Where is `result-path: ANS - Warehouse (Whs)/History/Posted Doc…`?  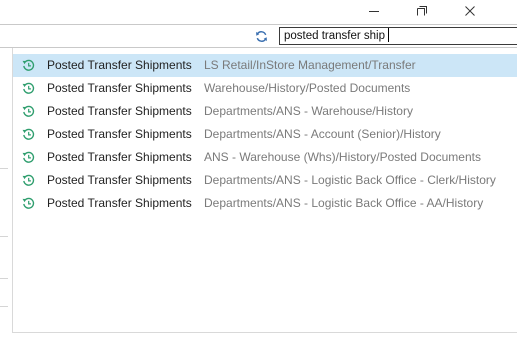
result-path: ANS - Warehouse (Whs)/History/Posted Doc… is located at coordinates (342, 157).